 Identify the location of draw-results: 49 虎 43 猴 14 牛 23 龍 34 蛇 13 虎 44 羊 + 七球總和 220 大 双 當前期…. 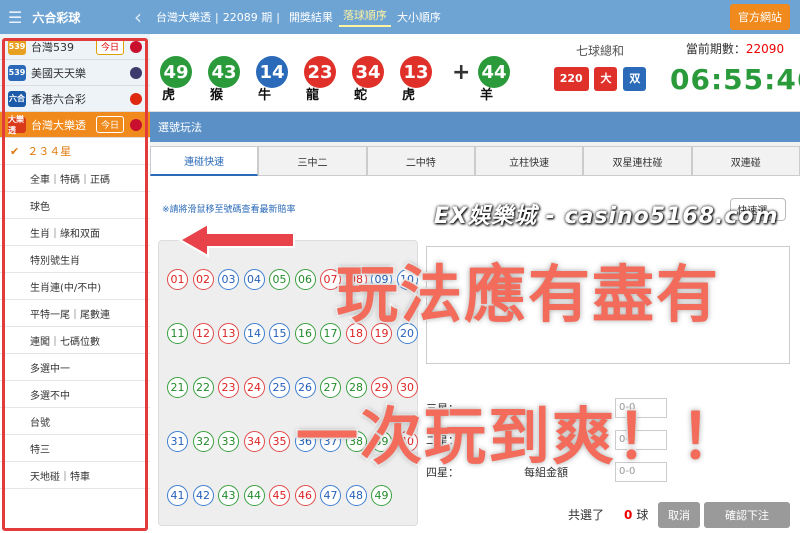
(475, 73).